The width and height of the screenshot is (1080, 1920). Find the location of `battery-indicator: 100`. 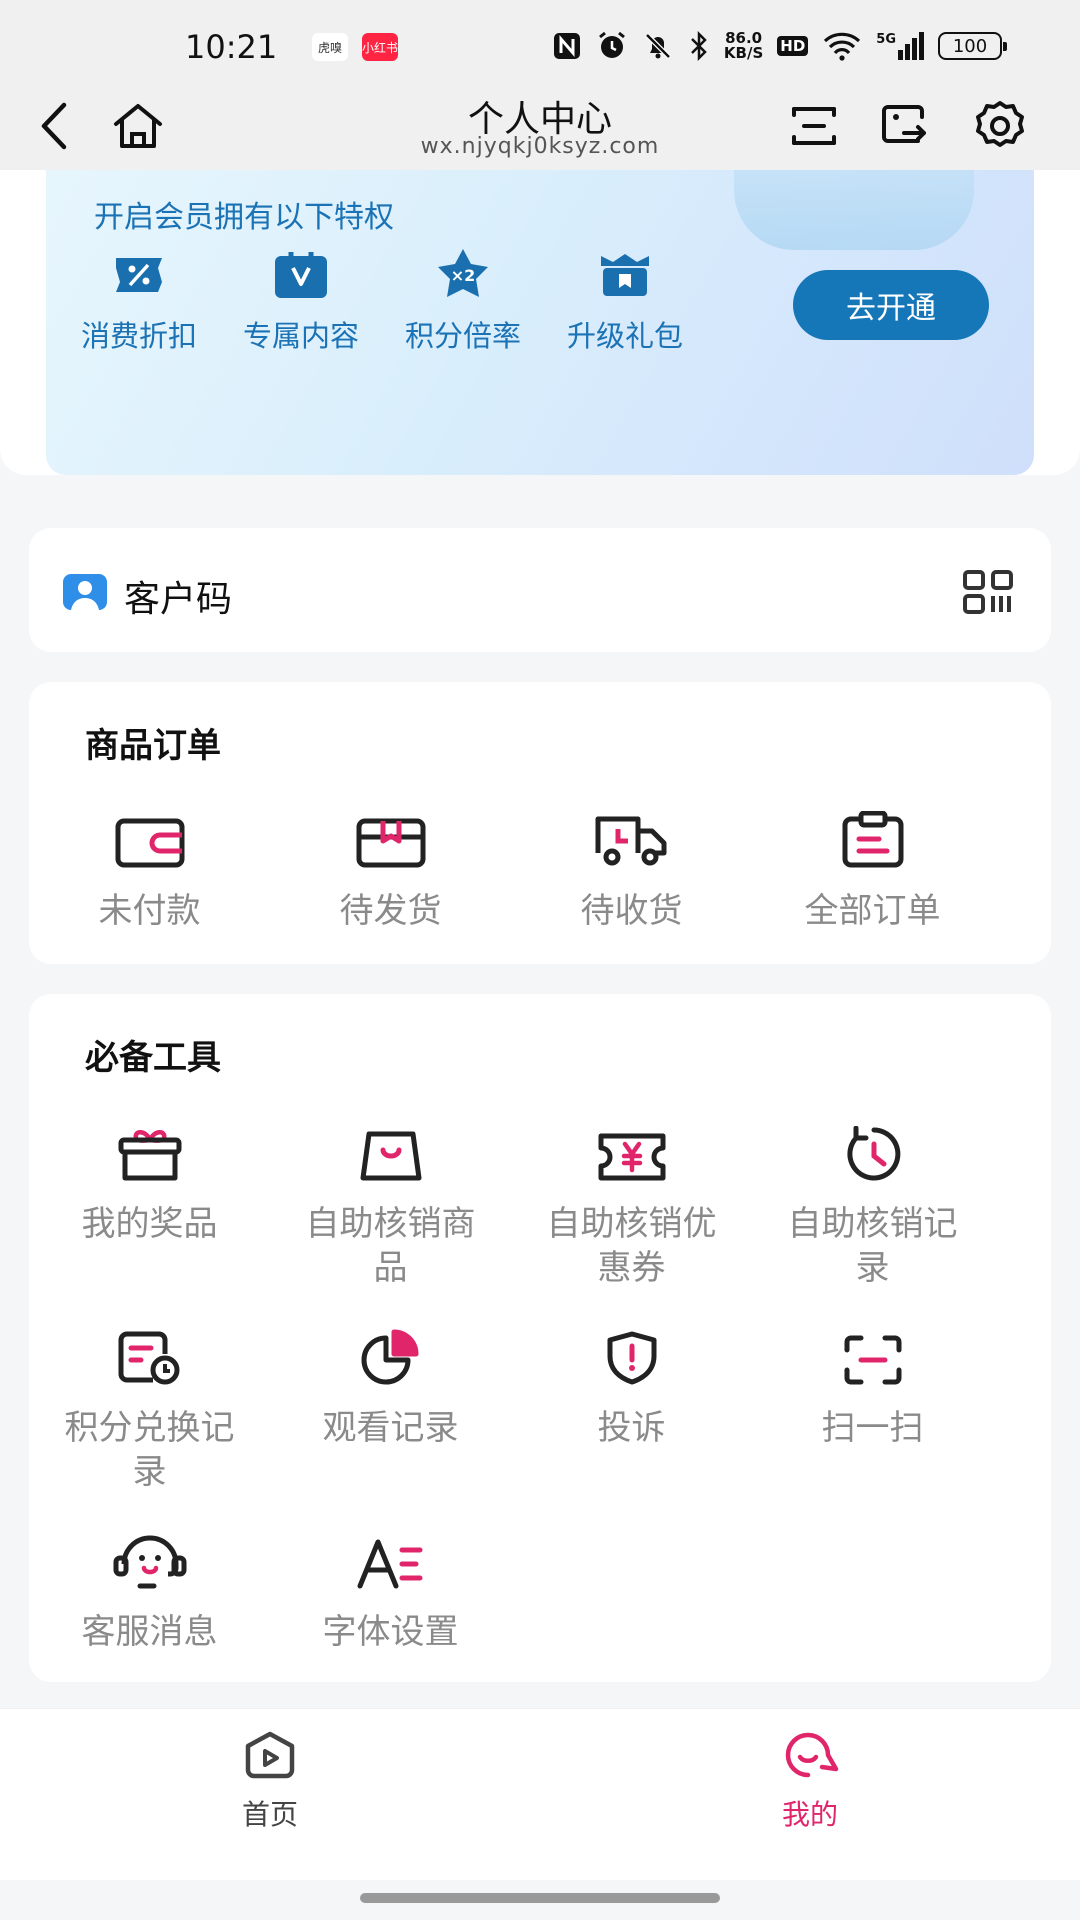

battery-indicator: 100 is located at coordinates (972, 46).